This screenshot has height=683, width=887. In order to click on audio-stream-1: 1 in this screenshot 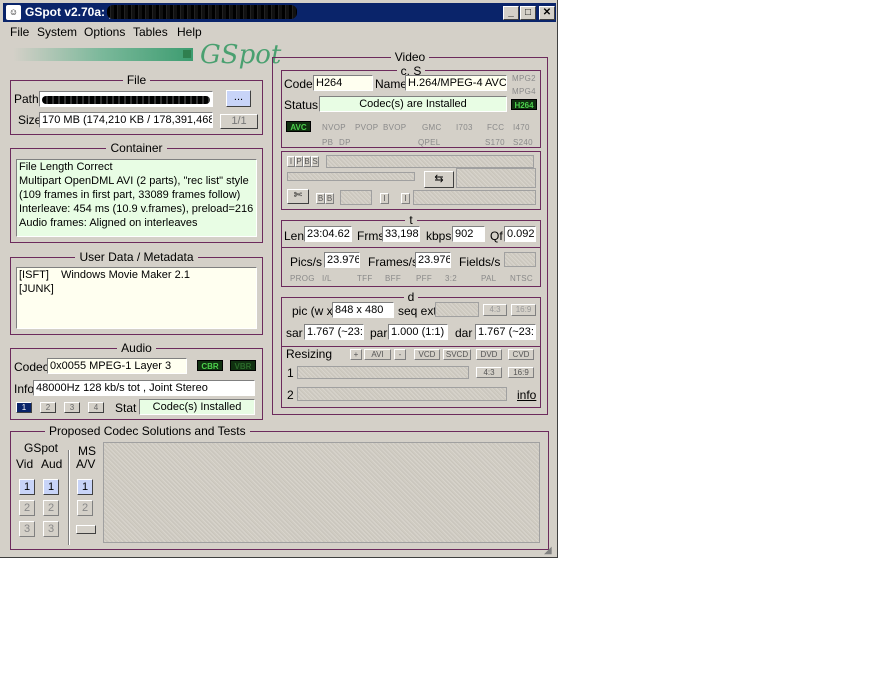, I will do `click(24, 407)`.